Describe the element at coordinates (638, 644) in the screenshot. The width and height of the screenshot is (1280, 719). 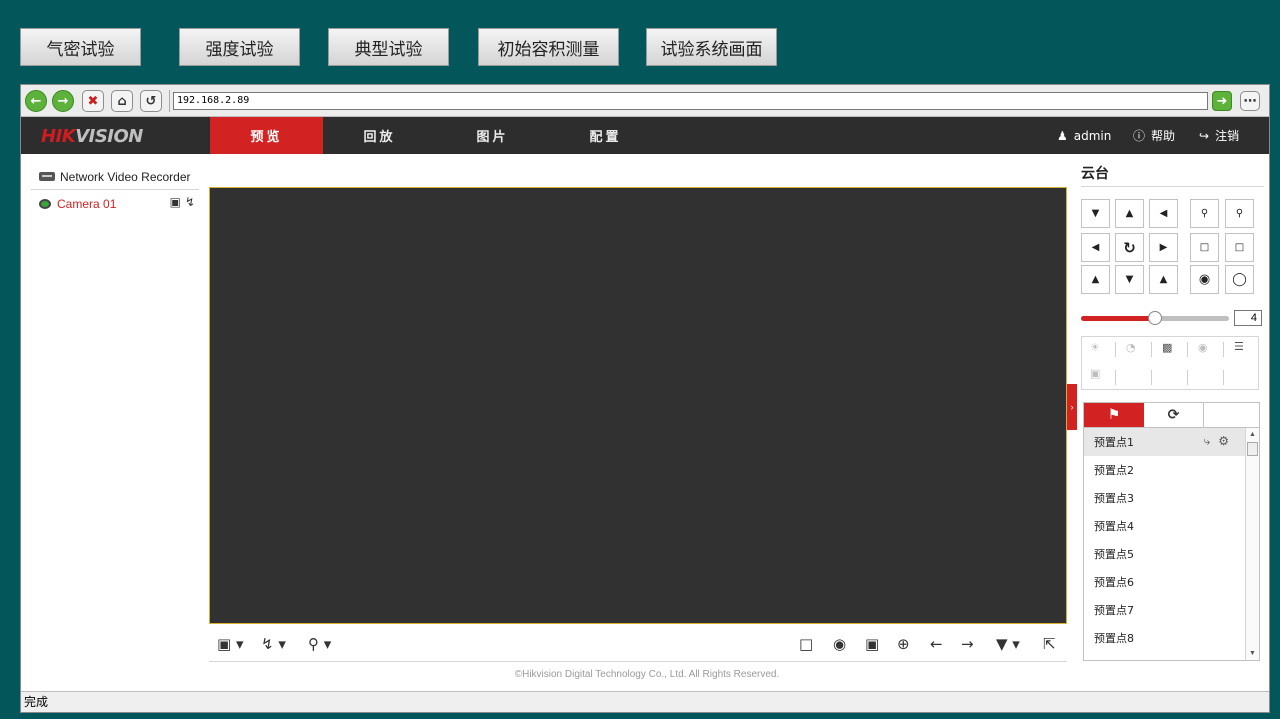
I see `video-toolbar: ▣ ▾ ↯ ▾ ⚲ ▾ □ ◉ ▣ ⊕ ← → ▼ ▾ ⇱` at that location.